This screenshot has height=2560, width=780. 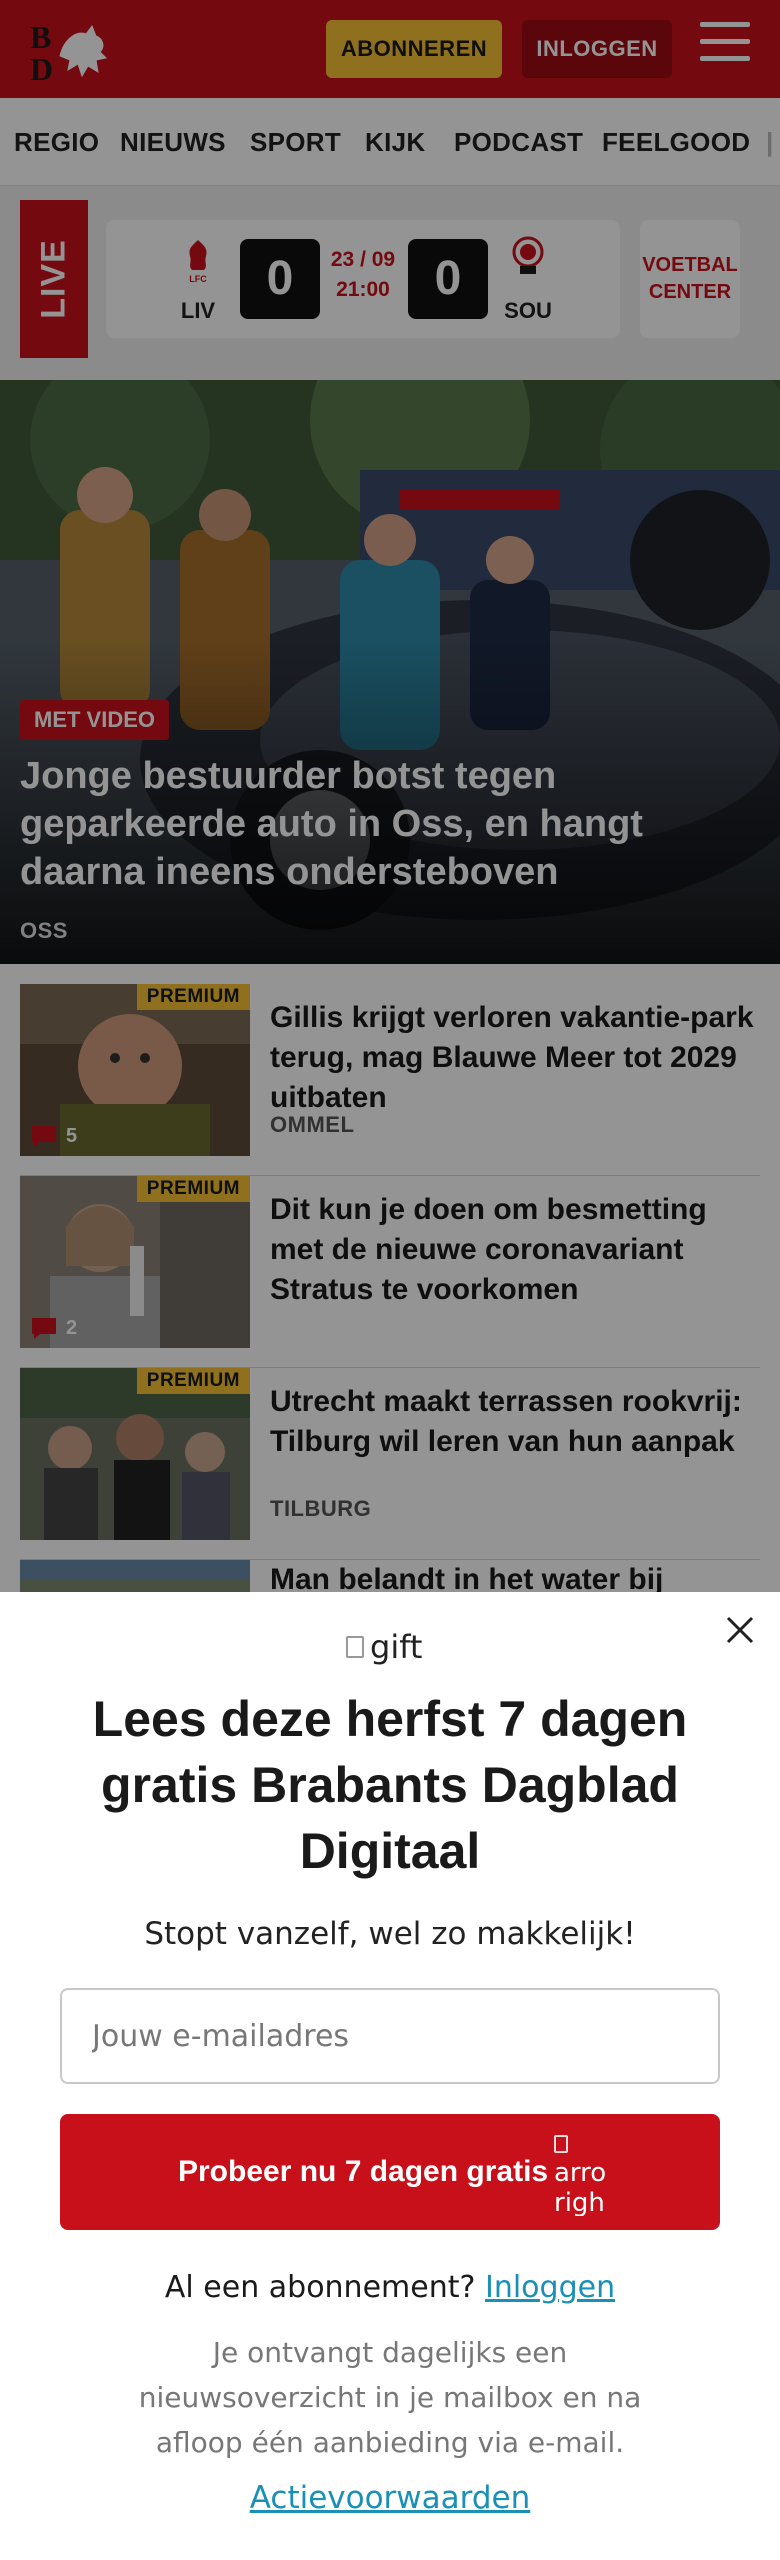 What do you see at coordinates (363, 2171) in the screenshot?
I see `cta-label: Probeer nu 7 dagen gratis` at bounding box center [363, 2171].